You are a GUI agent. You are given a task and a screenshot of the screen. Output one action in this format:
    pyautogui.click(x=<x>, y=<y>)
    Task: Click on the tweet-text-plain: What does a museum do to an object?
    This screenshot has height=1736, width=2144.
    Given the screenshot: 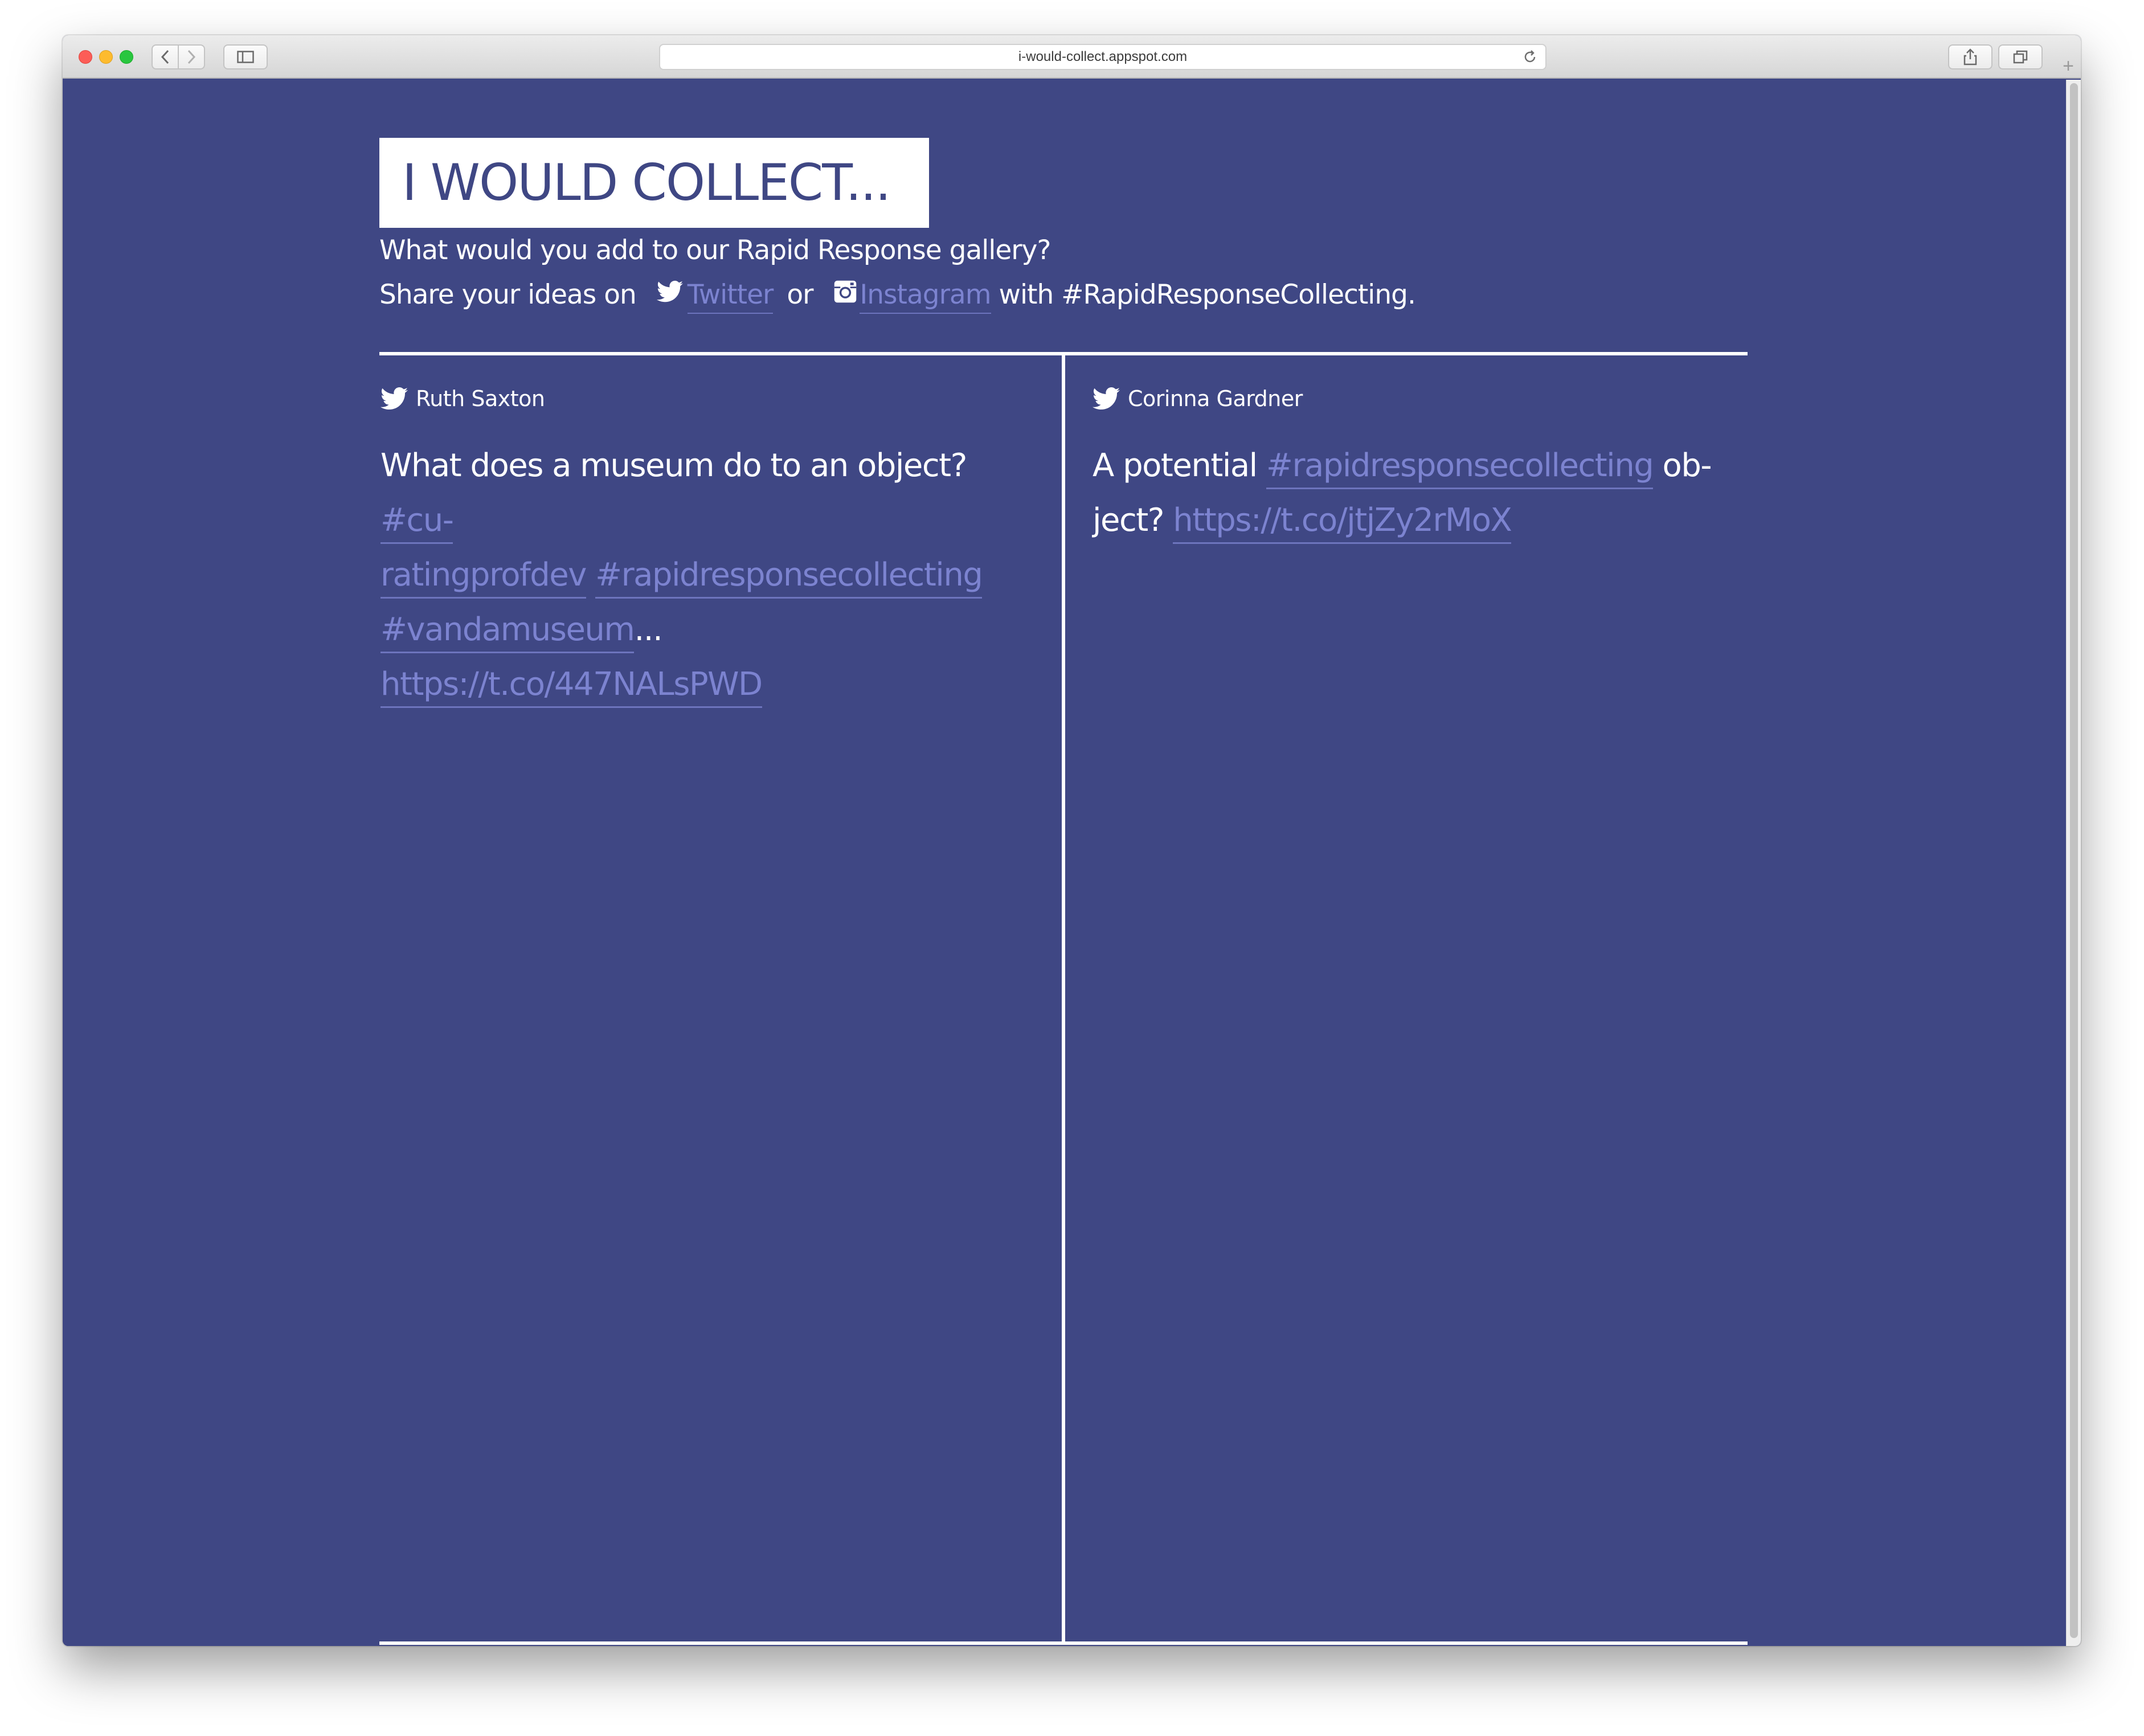 What is the action you would take?
    pyautogui.click(x=673, y=465)
    